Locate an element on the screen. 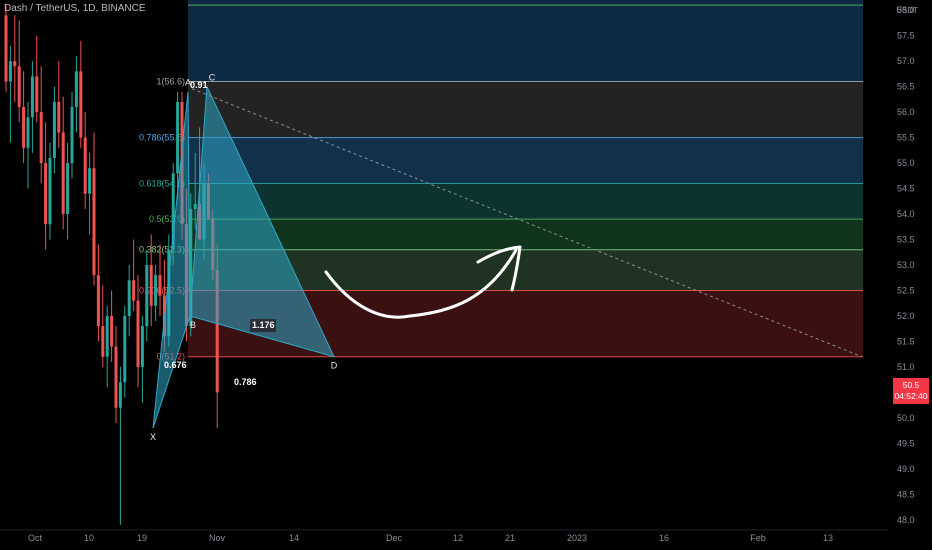 Image resolution: width=932 pixels, height=550 pixels. candle-countdown: 04:52:40 is located at coordinates (911, 396).